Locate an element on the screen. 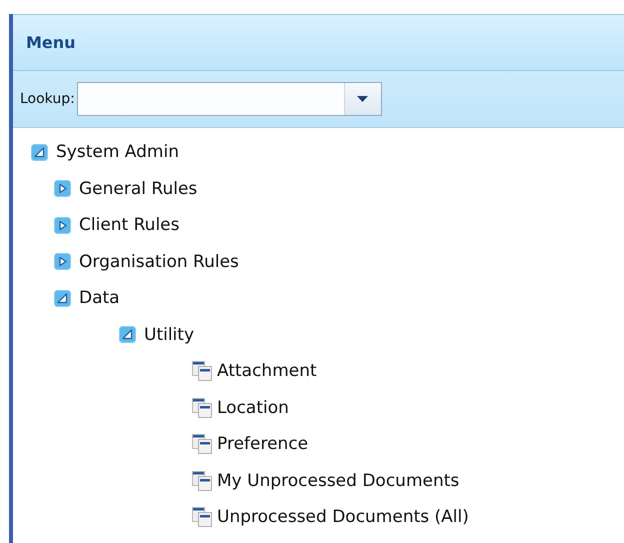 The width and height of the screenshot is (624, 543). tree-item: Data is located at coordinates (99, 298).